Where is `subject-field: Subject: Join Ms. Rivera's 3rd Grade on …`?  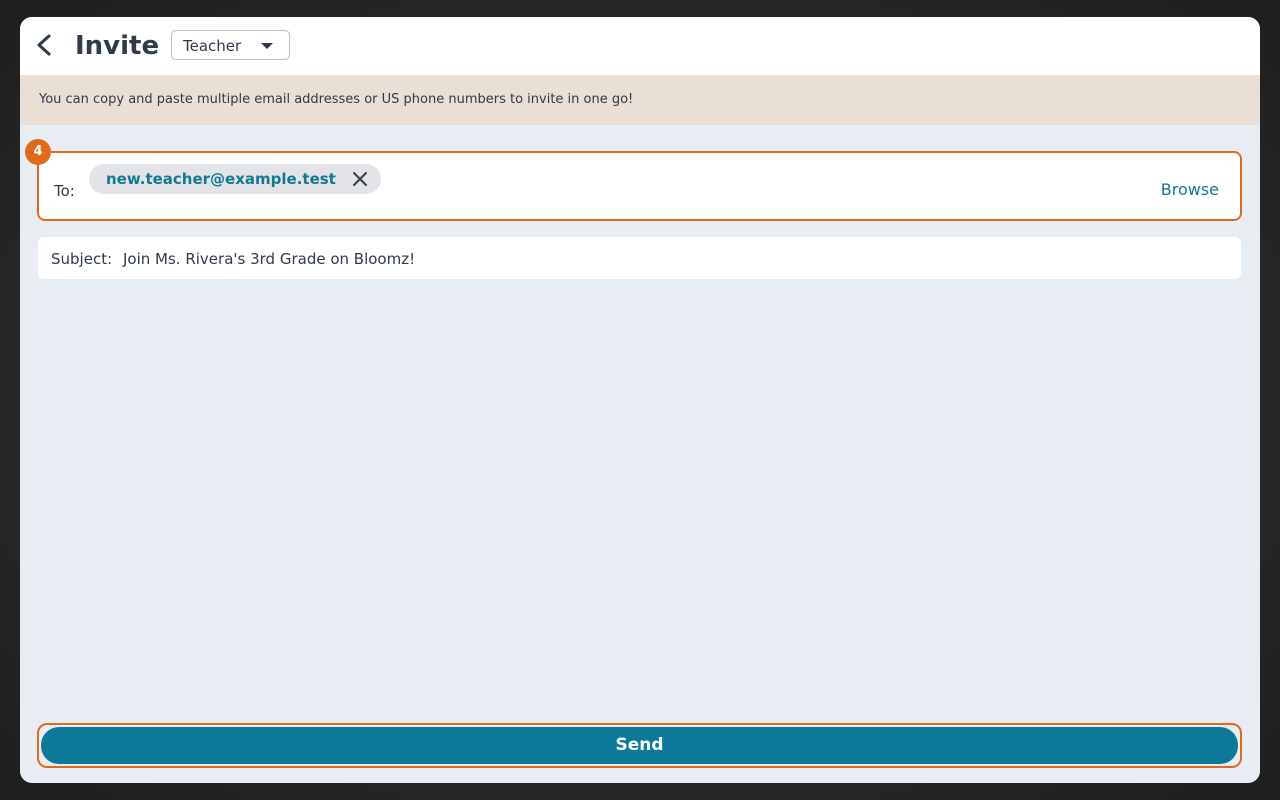
subject-field: Subject: Join Ms. Rivera's 3rd Grade on … is located at coordinates (639, 258).